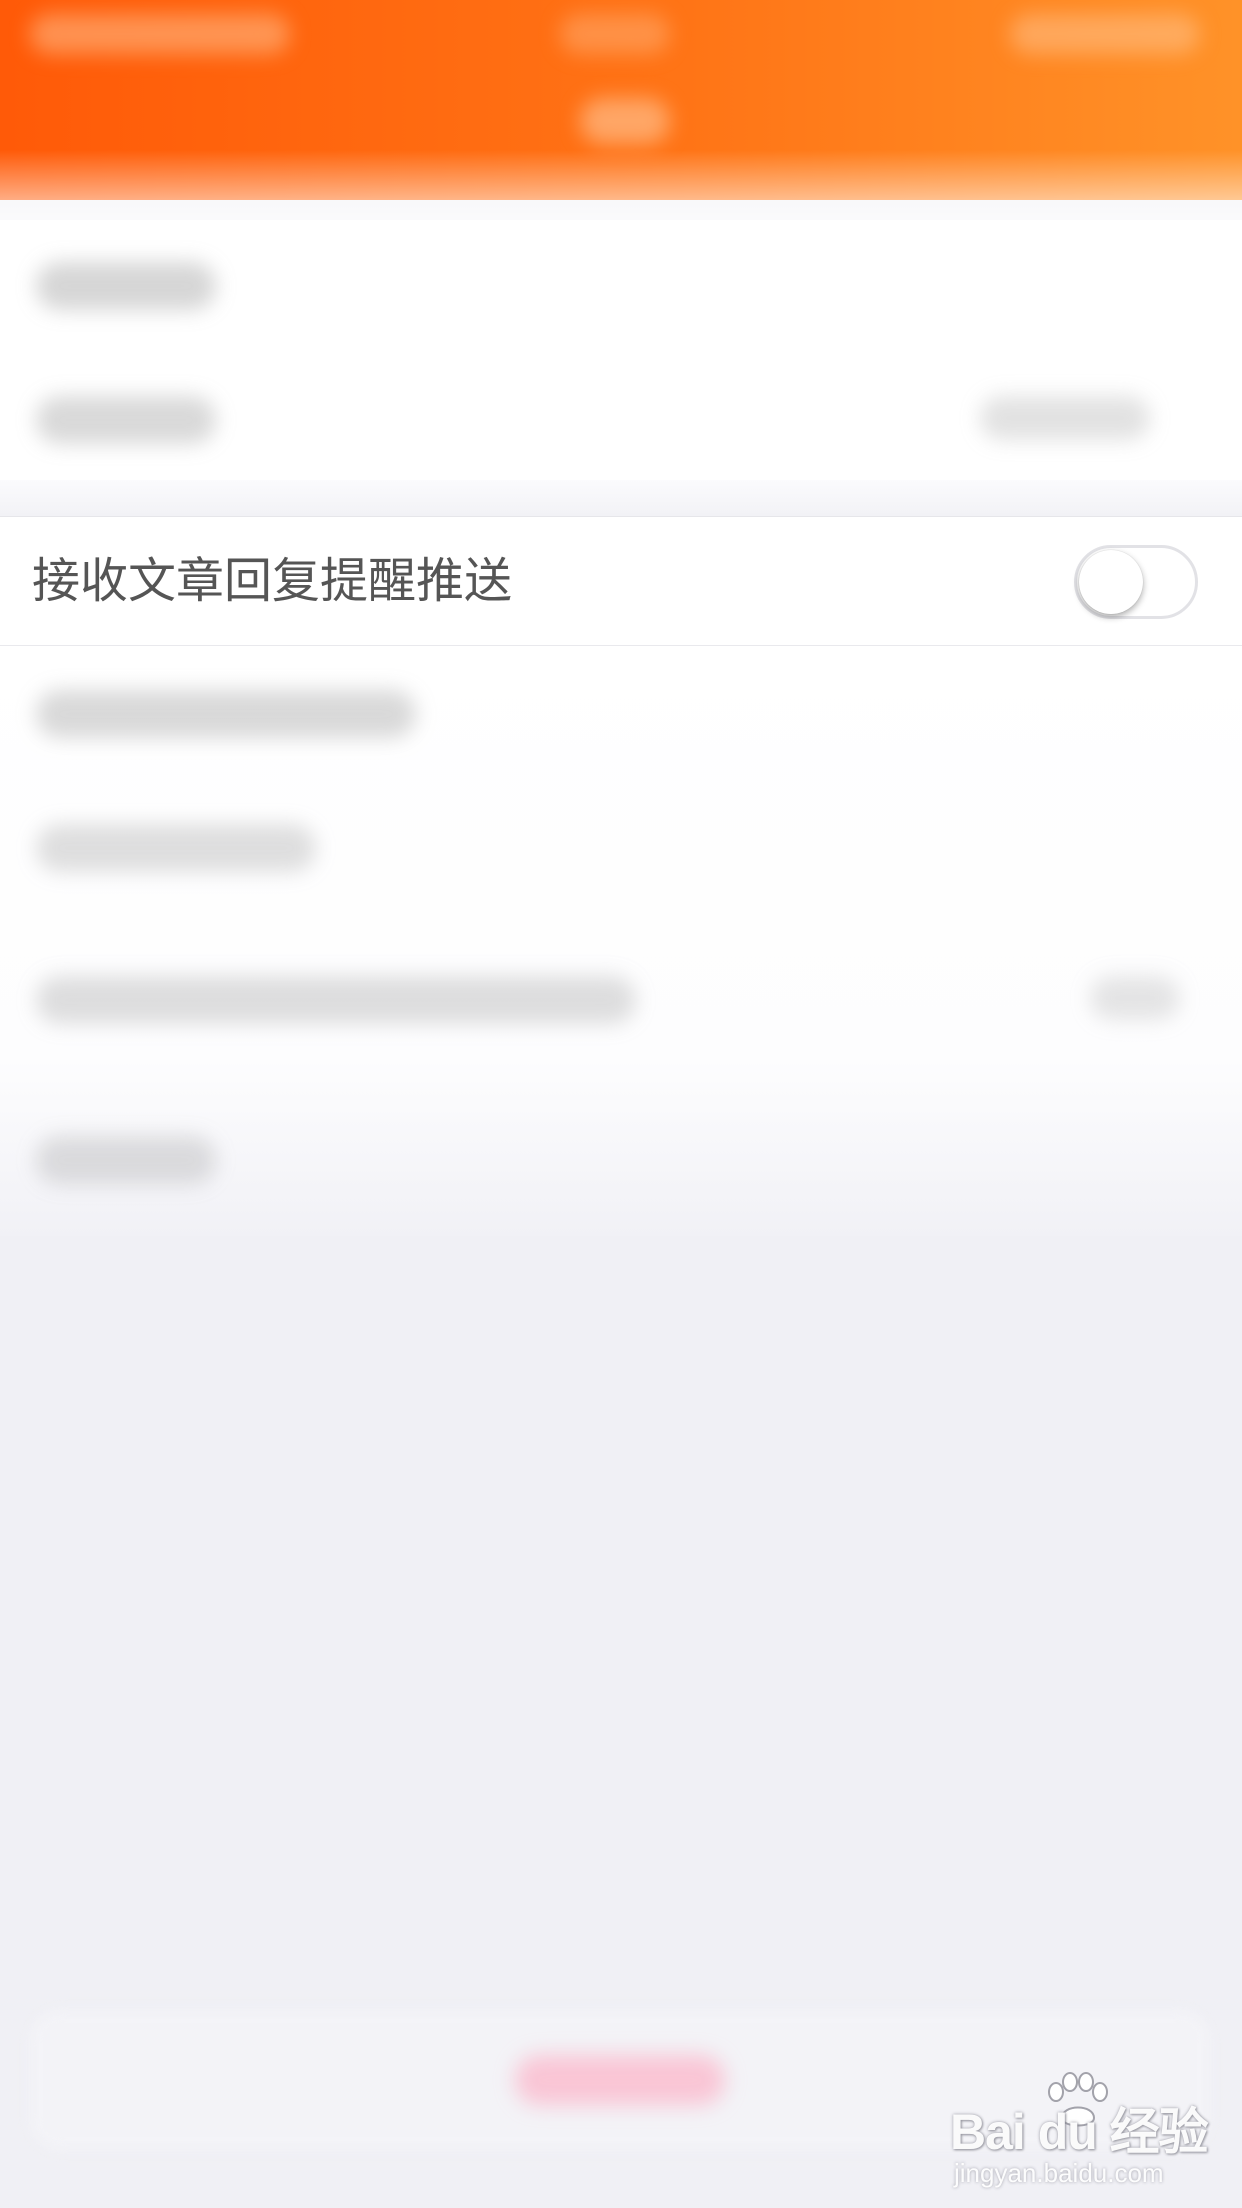 Image resolution: width=1242 pixels, height=2208 pixels. I want to click on status-bar-center-blur, so click(615, 34).